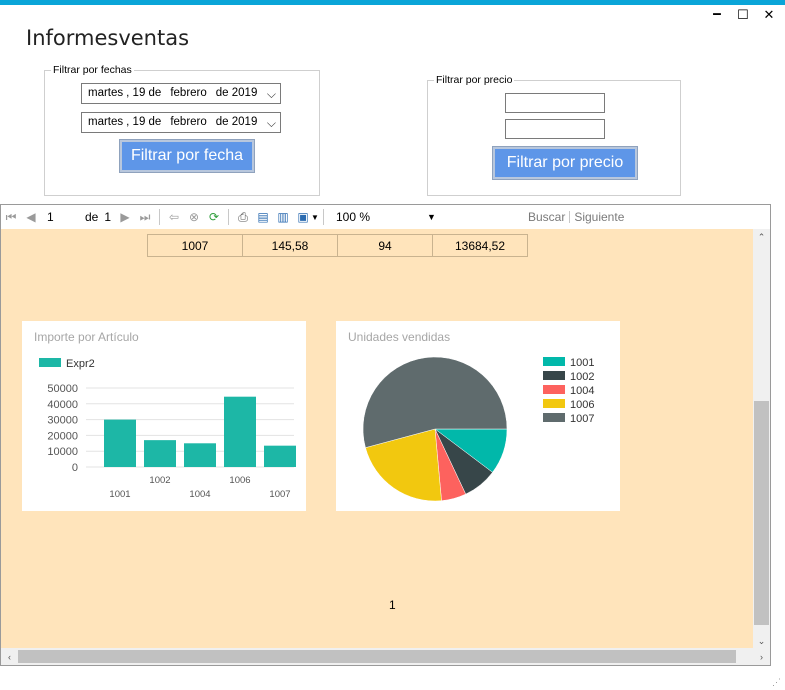 Image resolution: width=785 pixels, height=690 pixels. I want to click on vertical-scrollbar: ⌃ ⌄, so click(761, 439).